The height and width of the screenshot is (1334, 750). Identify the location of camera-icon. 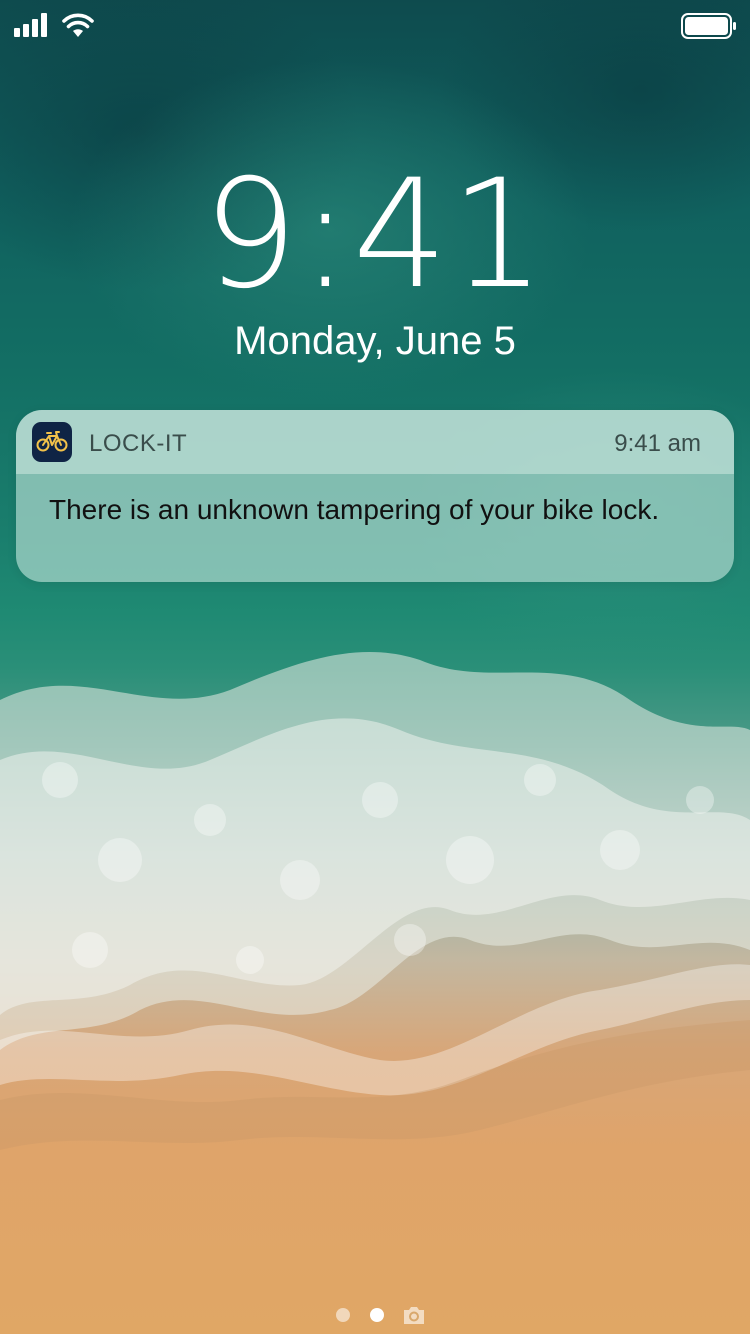
(414, 1315).